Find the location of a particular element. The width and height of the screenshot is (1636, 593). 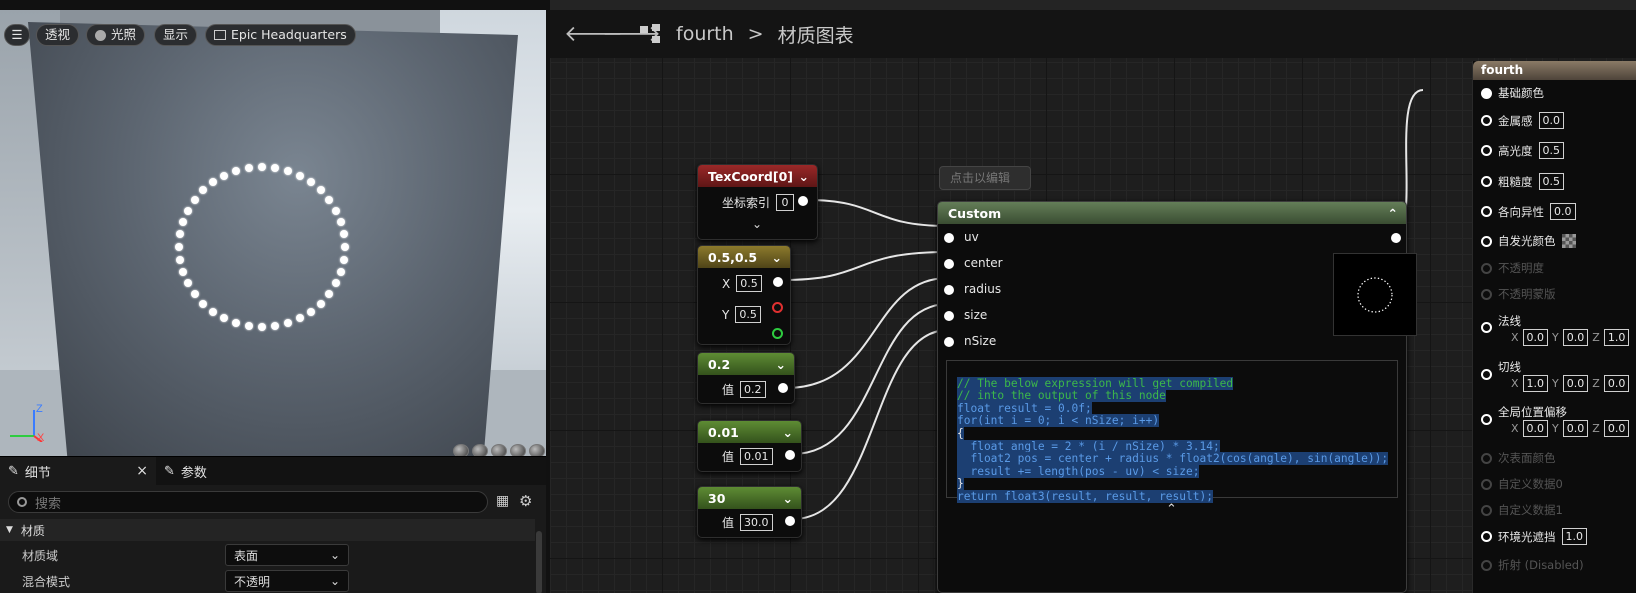

input-pin-radius is located at coordinates (949, 290).